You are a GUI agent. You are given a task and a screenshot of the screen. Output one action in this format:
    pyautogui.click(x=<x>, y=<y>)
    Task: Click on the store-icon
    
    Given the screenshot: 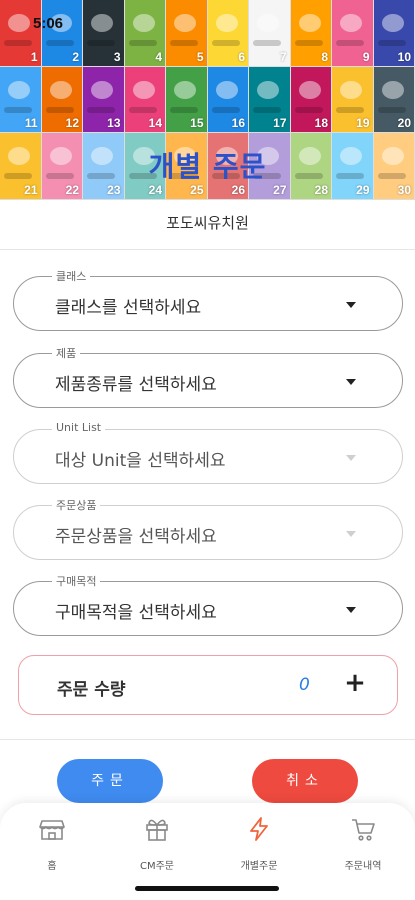 What is the action you would take?
    pyautogui.click(x=52, y=830)
    